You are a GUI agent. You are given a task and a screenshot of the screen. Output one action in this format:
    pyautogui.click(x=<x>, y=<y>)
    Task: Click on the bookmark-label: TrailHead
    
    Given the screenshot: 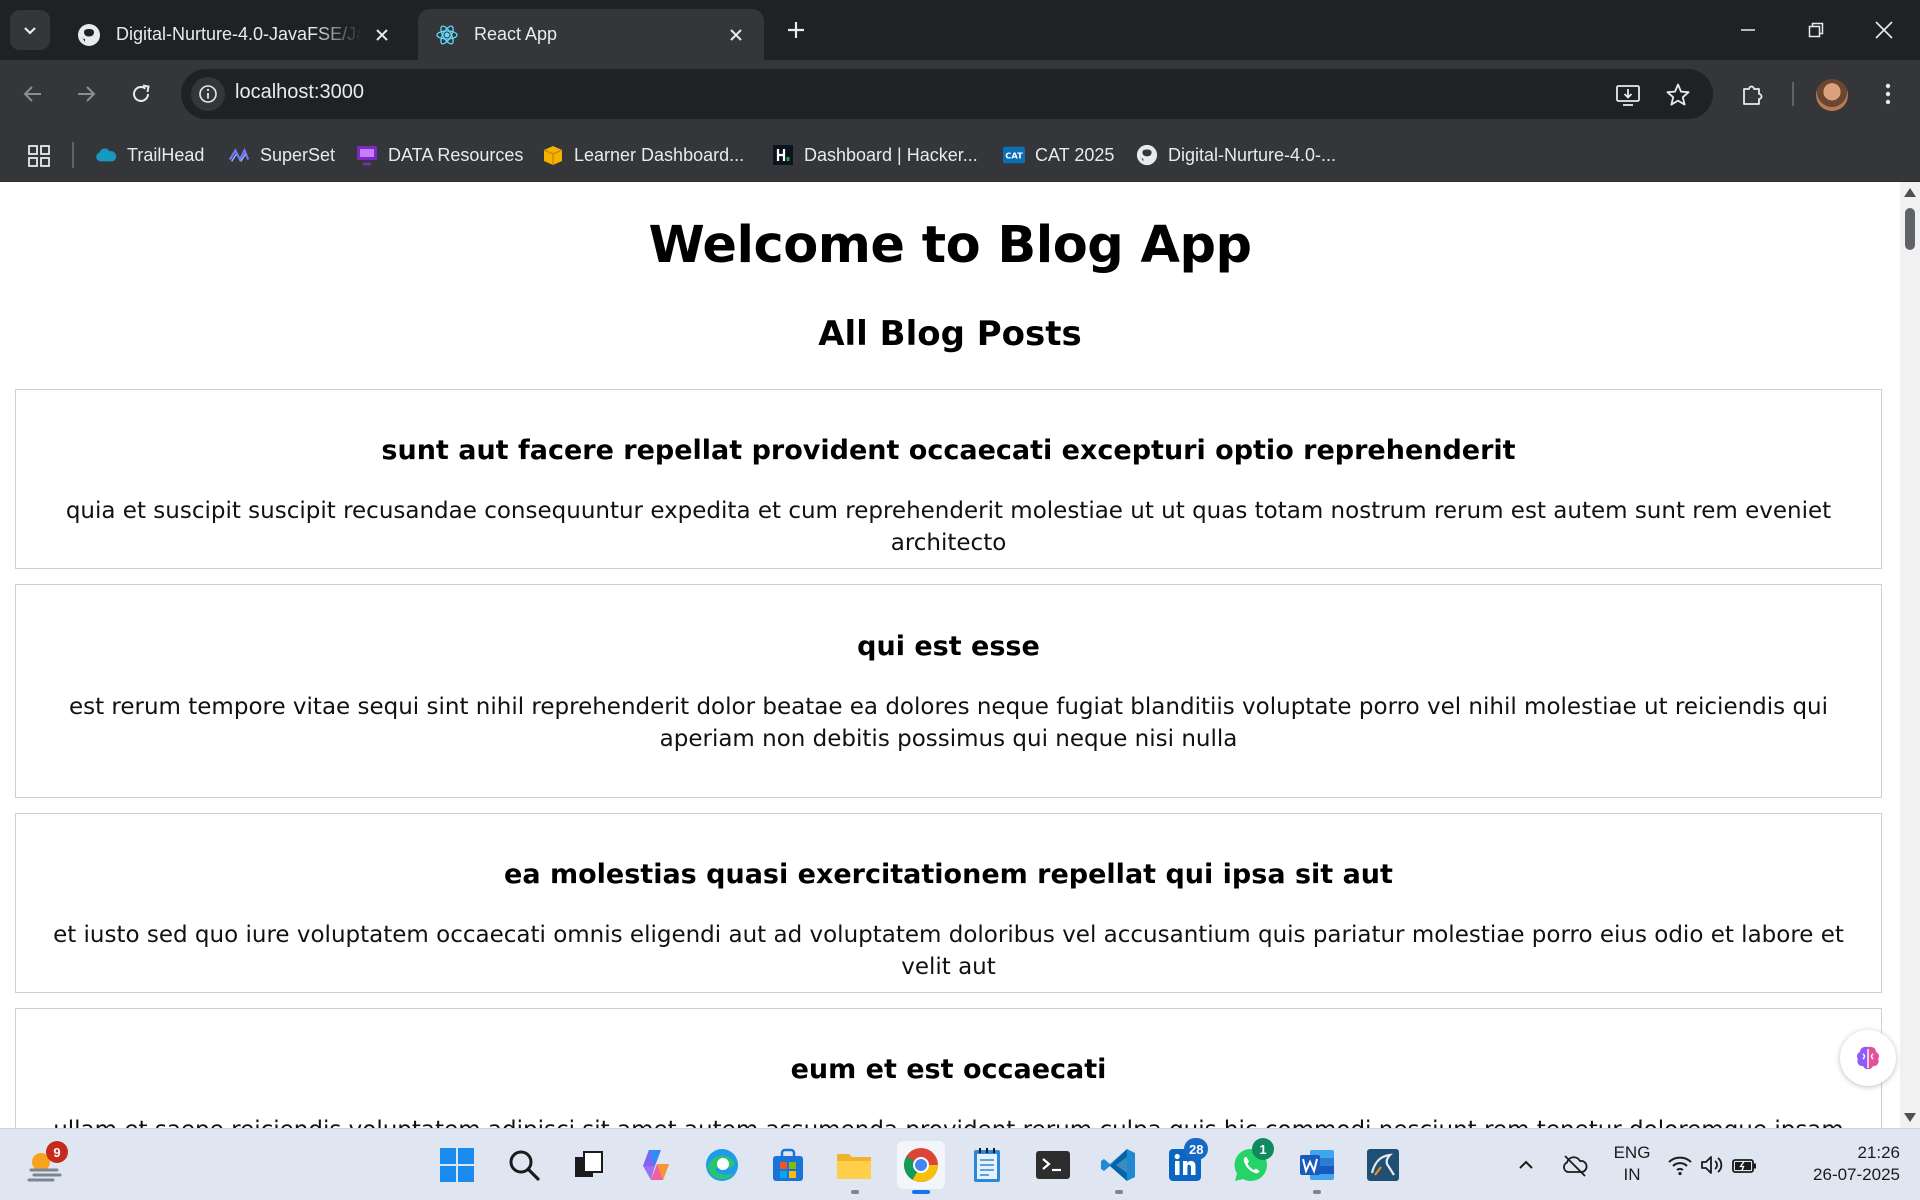 What is the action you would take?
    pyautogui.click(x=166, y=154)
    